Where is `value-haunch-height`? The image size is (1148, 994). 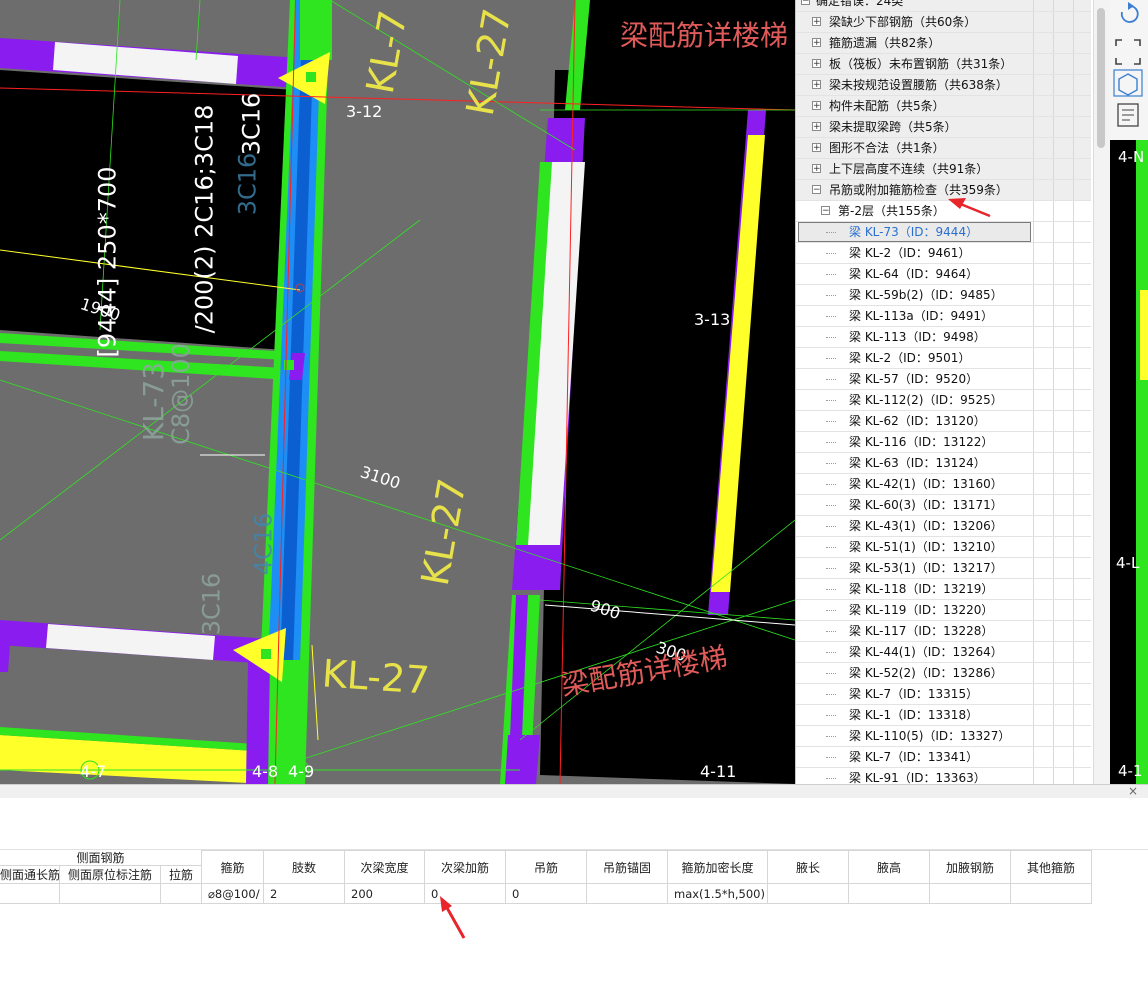
value-haunch-height is located at coordinates (889, 894).